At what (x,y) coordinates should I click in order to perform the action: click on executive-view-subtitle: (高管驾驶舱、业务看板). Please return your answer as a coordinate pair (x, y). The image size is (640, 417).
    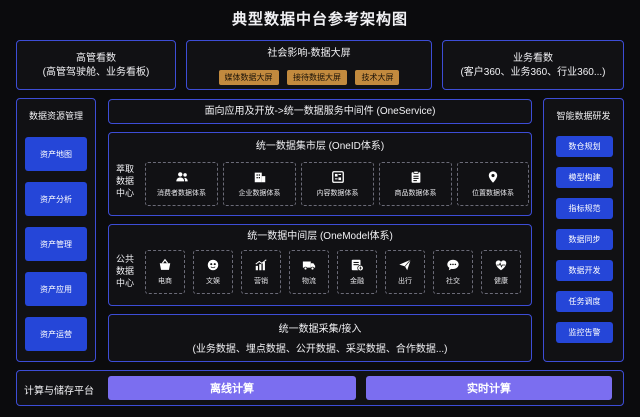
    Looking at the image, I should click on (96, 72).